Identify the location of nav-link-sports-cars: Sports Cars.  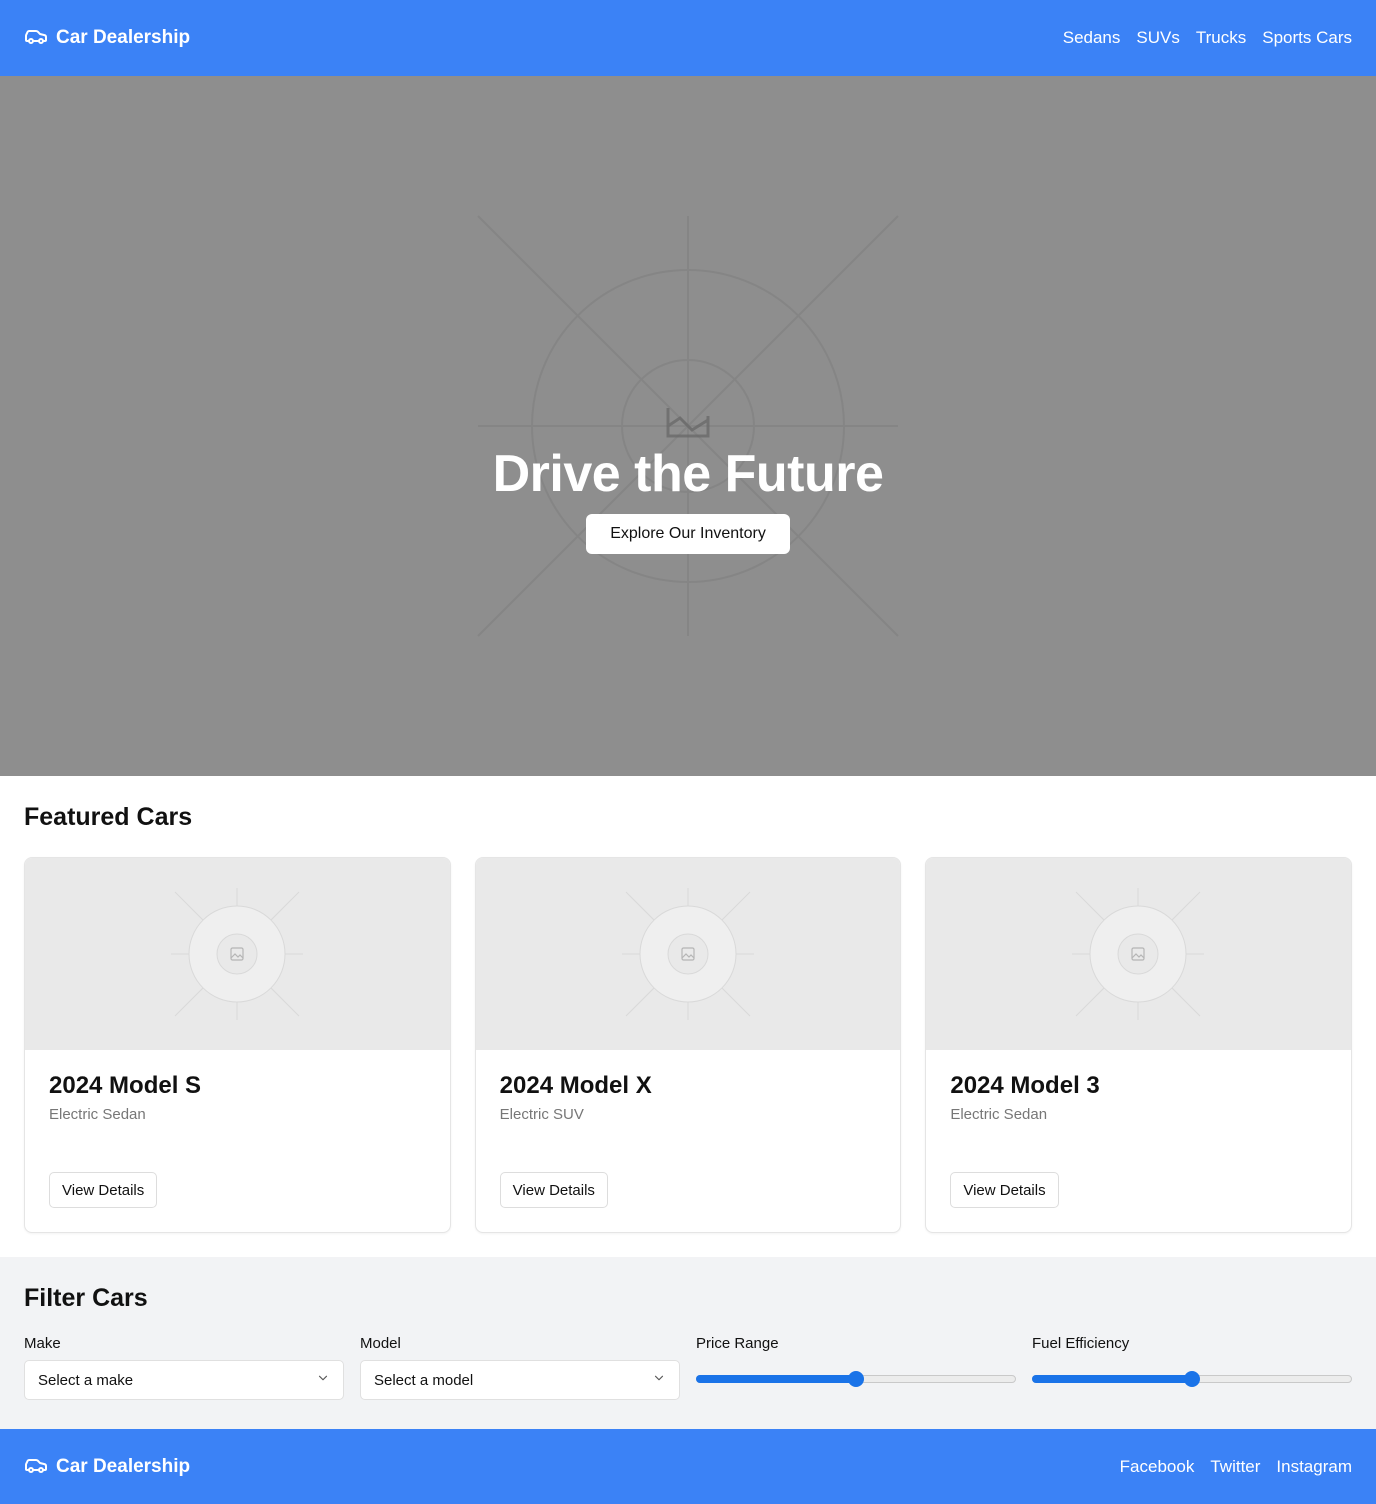
(1307, 38).